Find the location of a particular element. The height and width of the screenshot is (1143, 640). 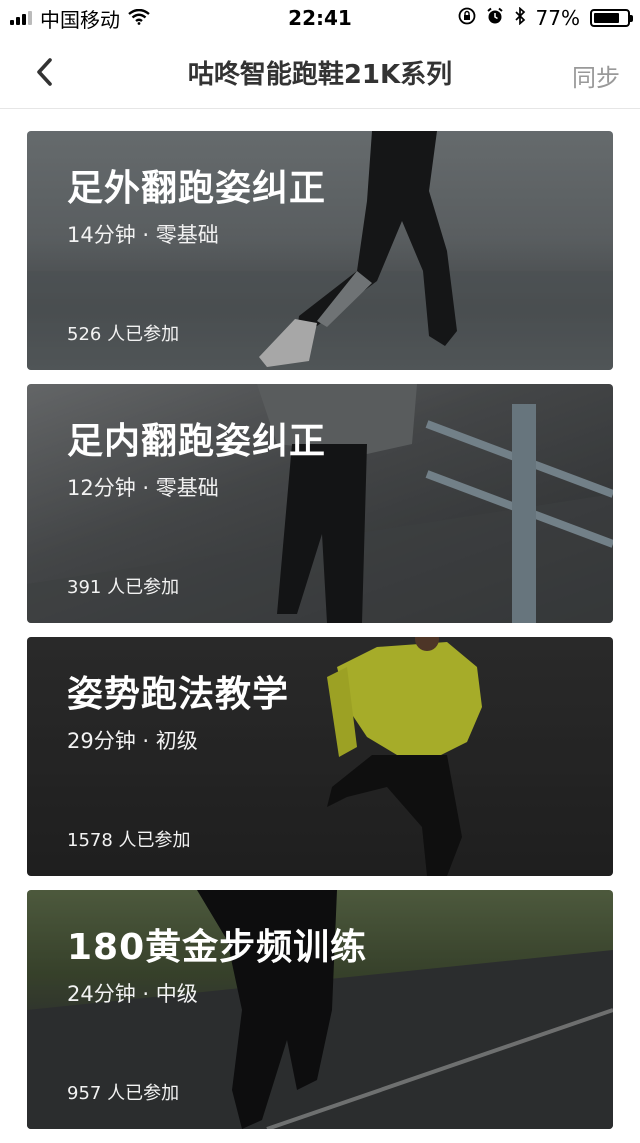

course-meta: 29分钟 · 初级 is located at coordinates (132, 741).